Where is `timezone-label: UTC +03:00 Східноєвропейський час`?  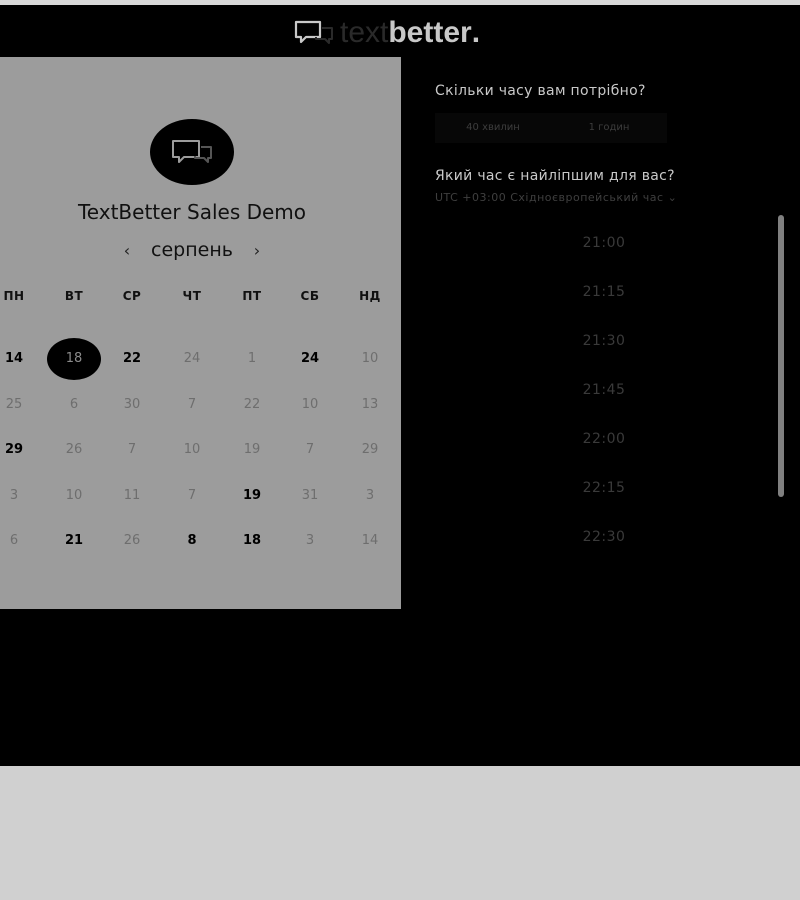
timezone-label: UTC +03:00 Східноєвропейський час is located at coordinates (549, 197).